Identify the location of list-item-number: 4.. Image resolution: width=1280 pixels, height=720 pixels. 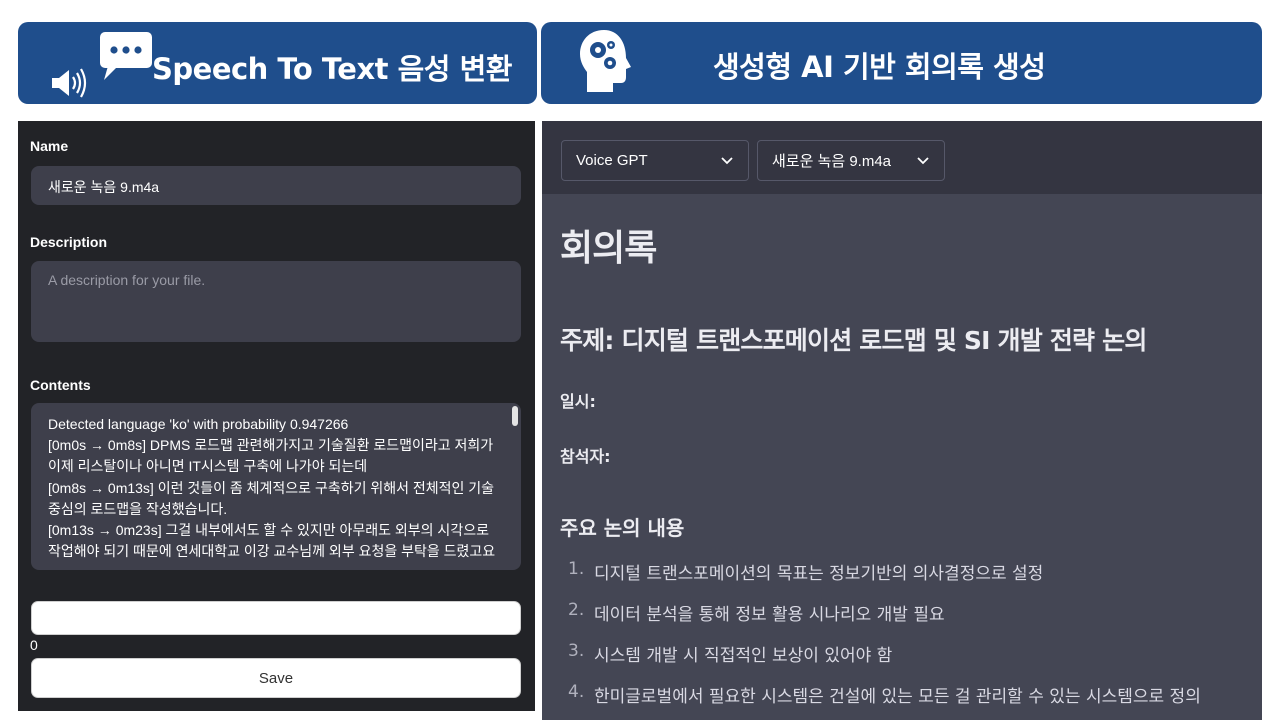
(576, 692).